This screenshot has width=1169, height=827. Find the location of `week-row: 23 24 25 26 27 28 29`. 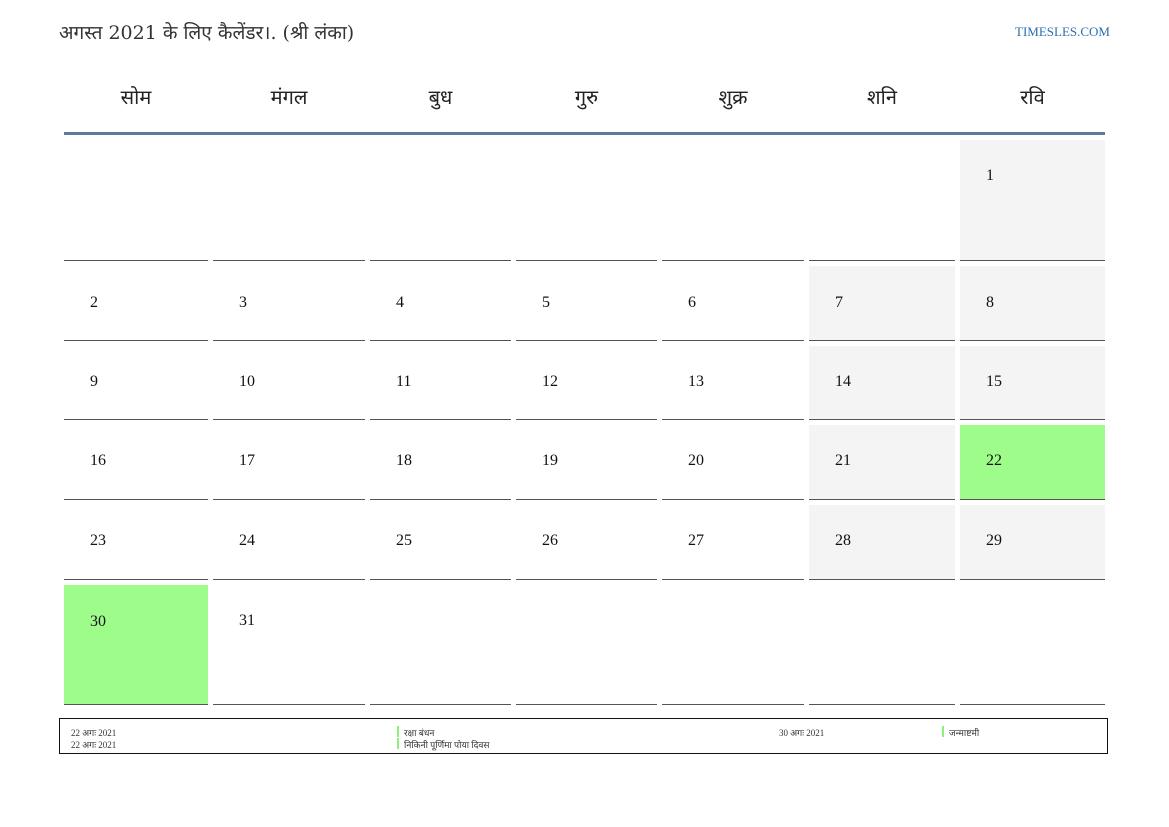

week-row: 23 24 25 26 27 28 29 is located at coordinates (584, 542).